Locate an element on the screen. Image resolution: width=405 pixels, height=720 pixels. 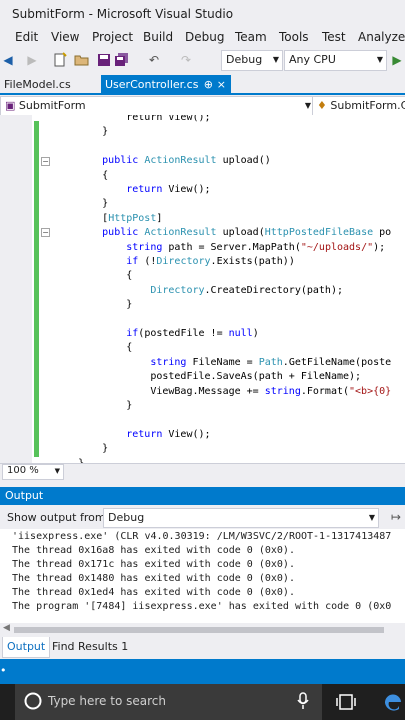
status-indicator-icon: • is located at coordinates (3, 670).